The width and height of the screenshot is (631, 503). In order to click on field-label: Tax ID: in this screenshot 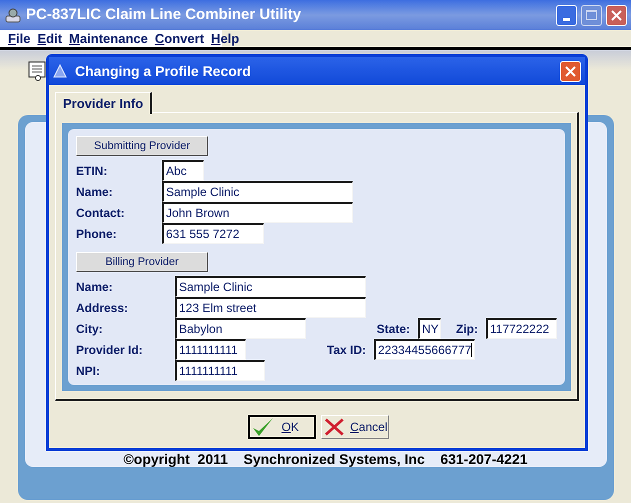, I will do `click(346, 350)`.